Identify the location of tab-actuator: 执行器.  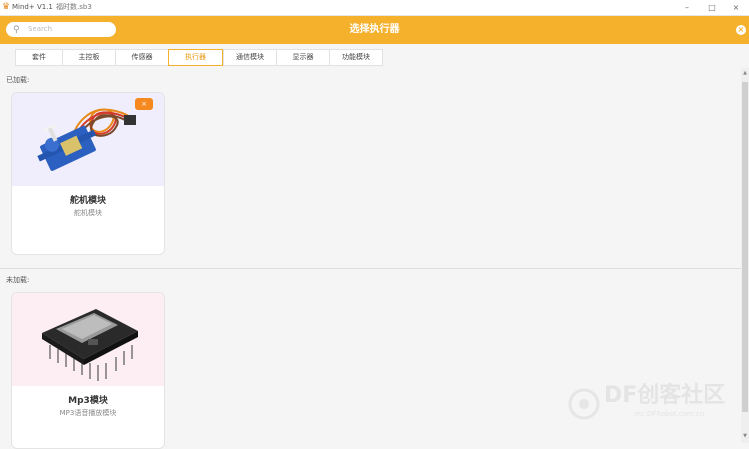
(195, 57).